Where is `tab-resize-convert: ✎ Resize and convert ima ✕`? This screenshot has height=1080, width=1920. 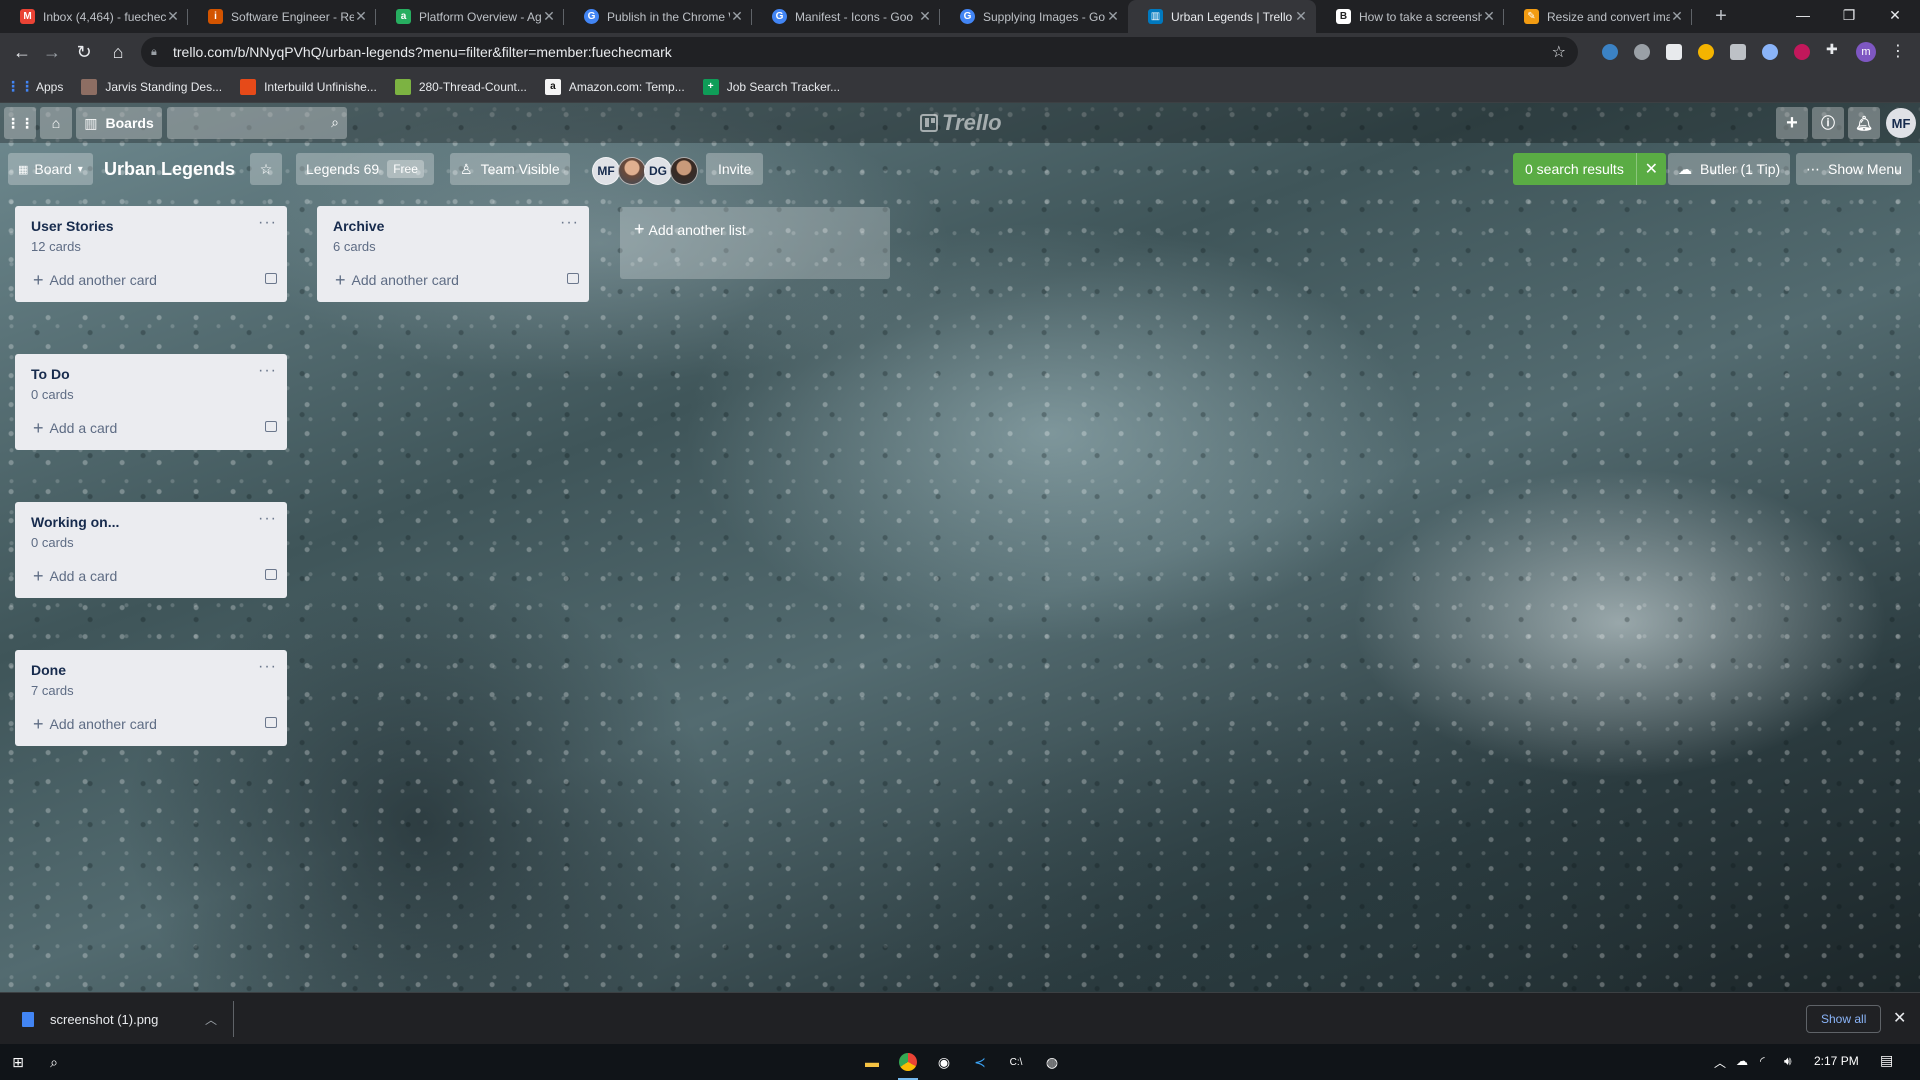 tab-resize-convert: ✎ Resize and convert ima ✕ is located at coordinates (1598, 16).